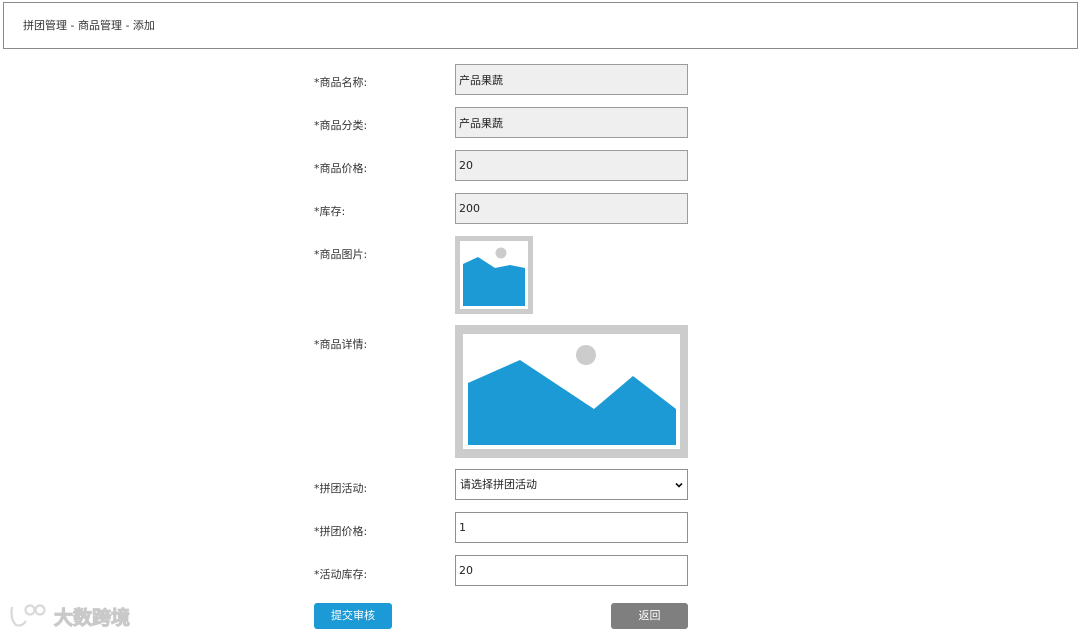 The height and width of the screenshot is (637, 1080). What do you see at coordinates (571, 570) in the screenshot?
I see `activity-stock-field` at bounding box center [571, 570].